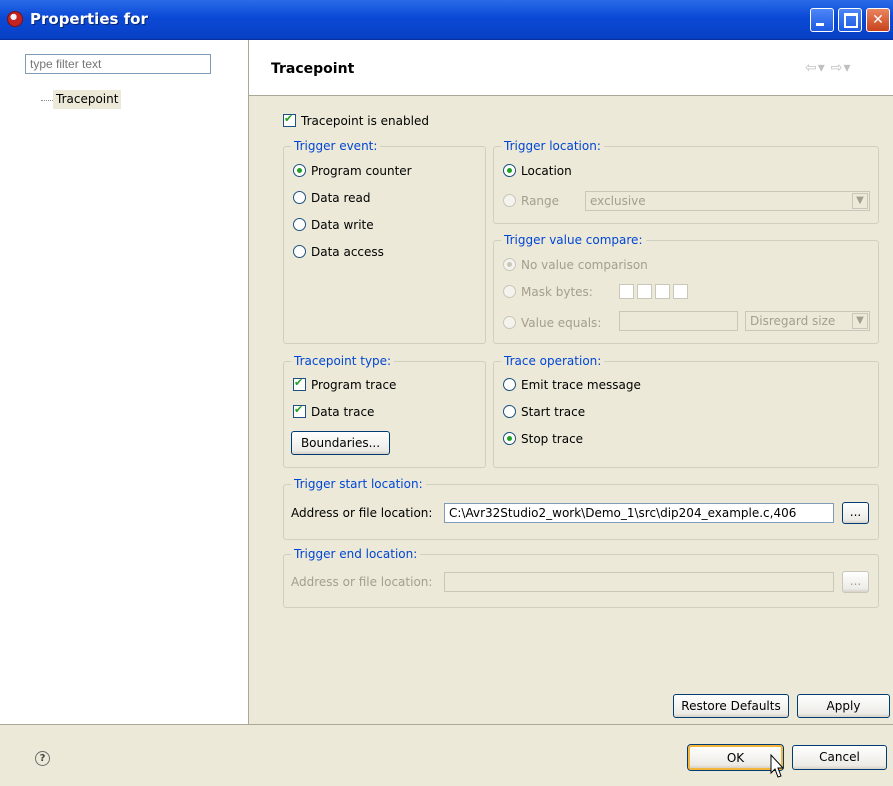 This screenshot has width=893, height=786. I want to click on restore-defaults-button: Restore Defaults, so click(731, 706).